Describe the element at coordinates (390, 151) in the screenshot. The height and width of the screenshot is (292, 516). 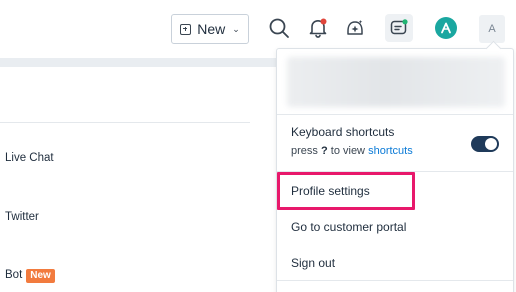
I see `view-shortcuts-link: shortcuts` at that location.